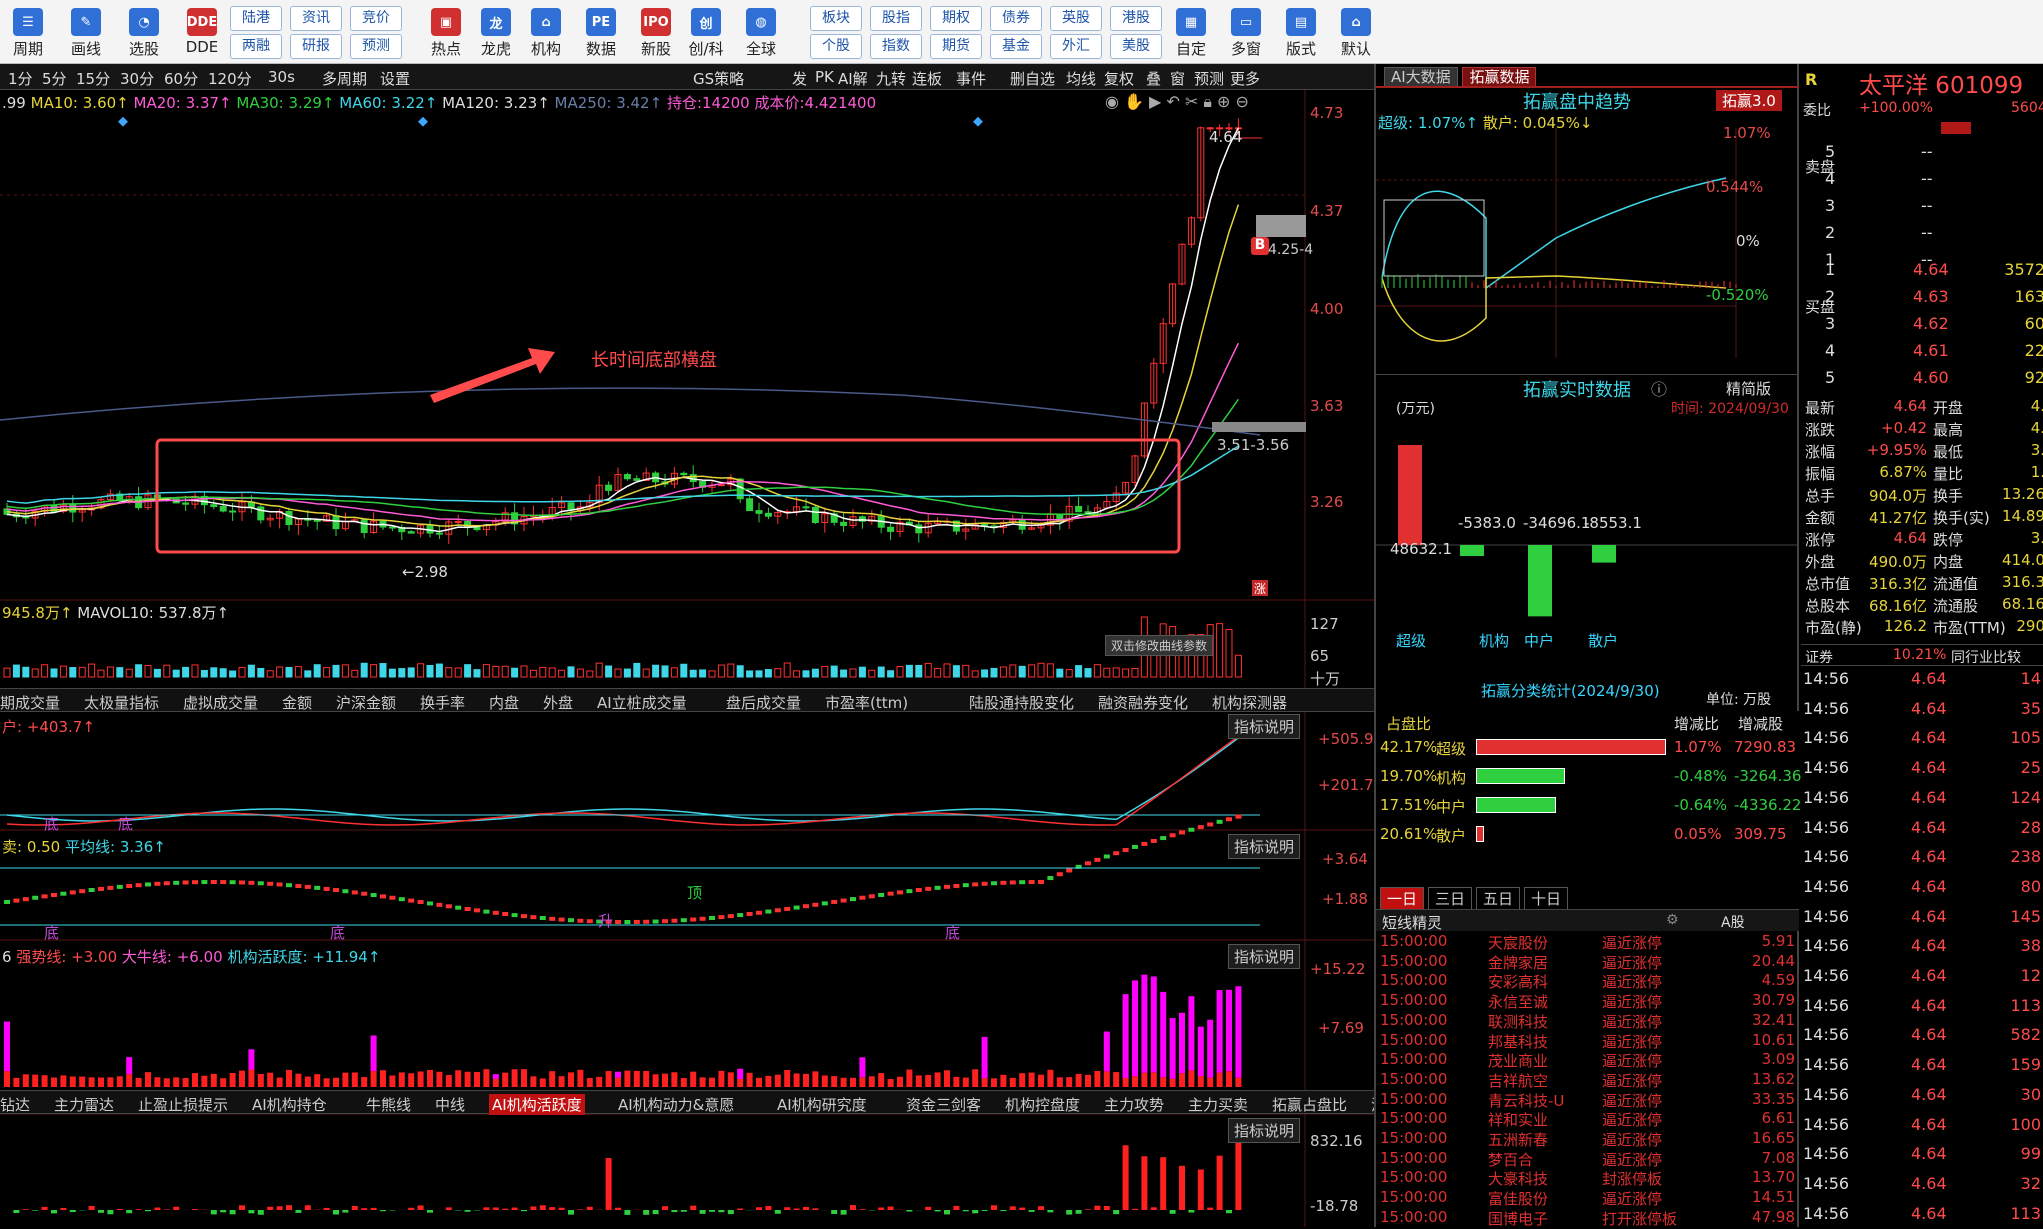  Describe the element at coordinates (450, 1104) in the screenshot. I see `indicator-tab: 中线` at that location.